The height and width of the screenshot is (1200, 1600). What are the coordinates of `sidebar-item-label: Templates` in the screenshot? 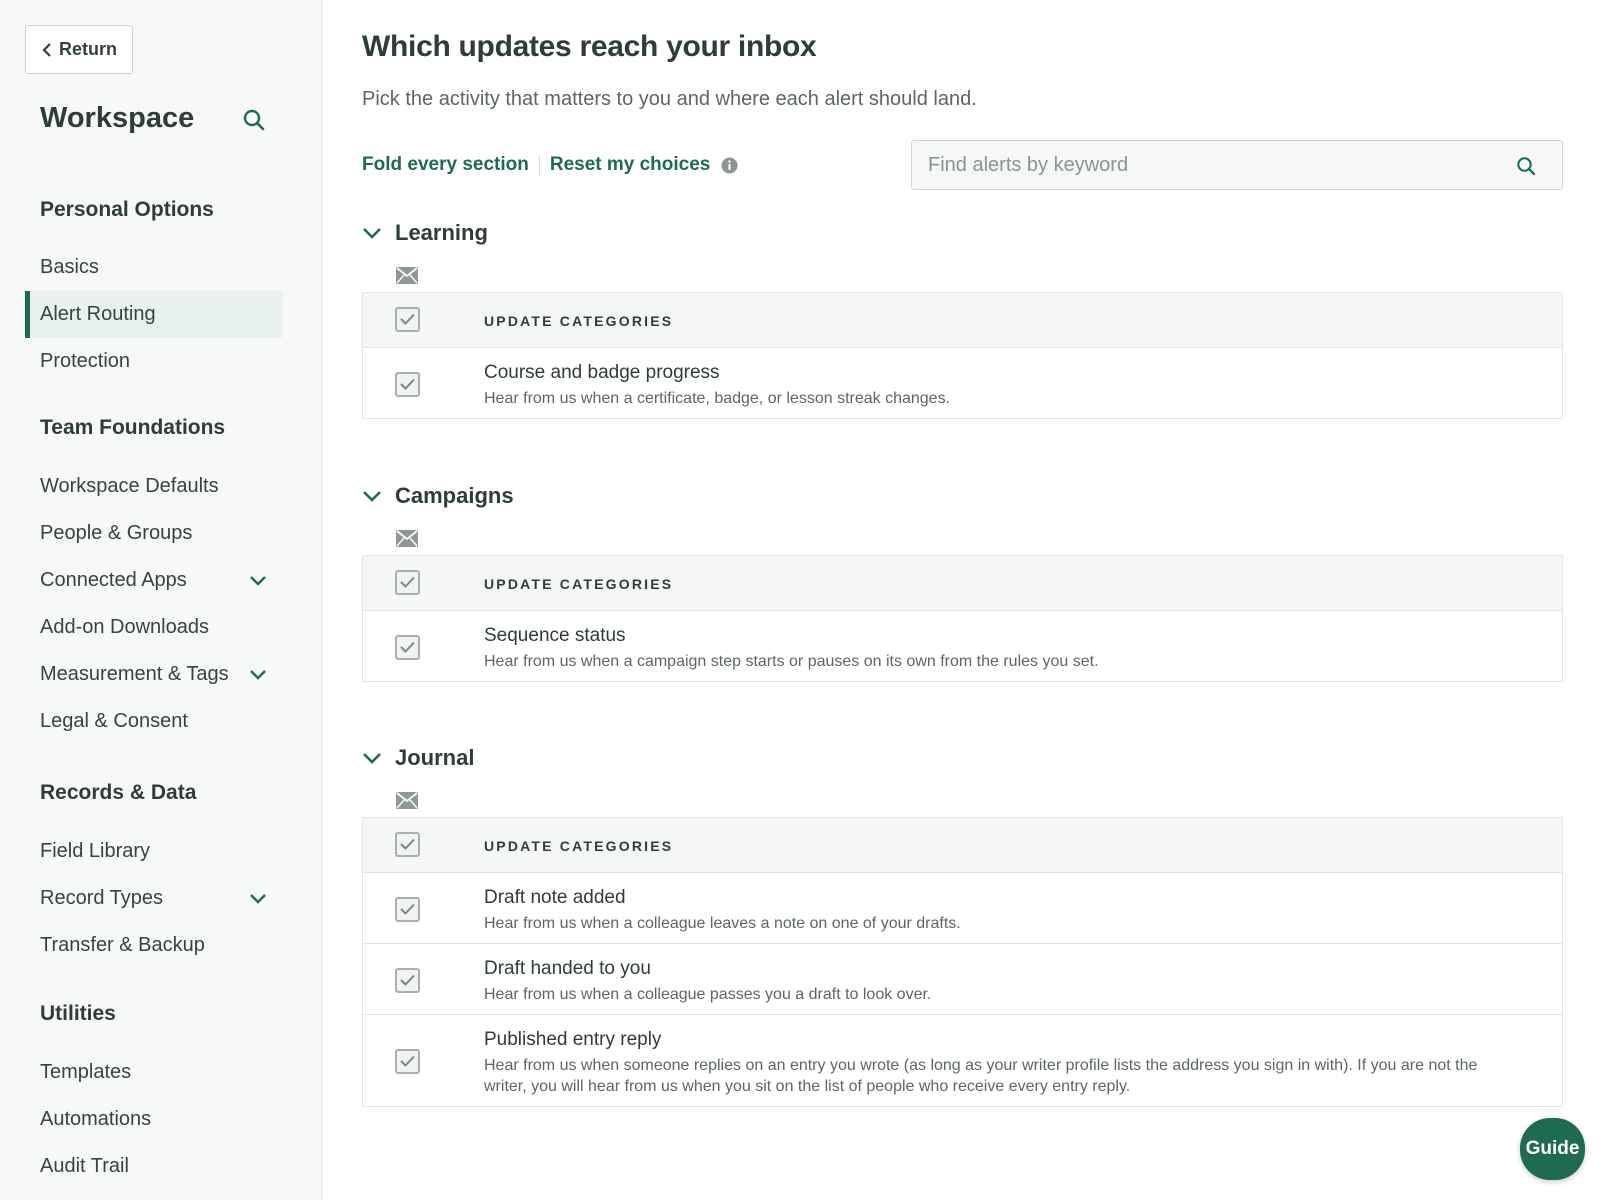 It's located at (86, 1072).